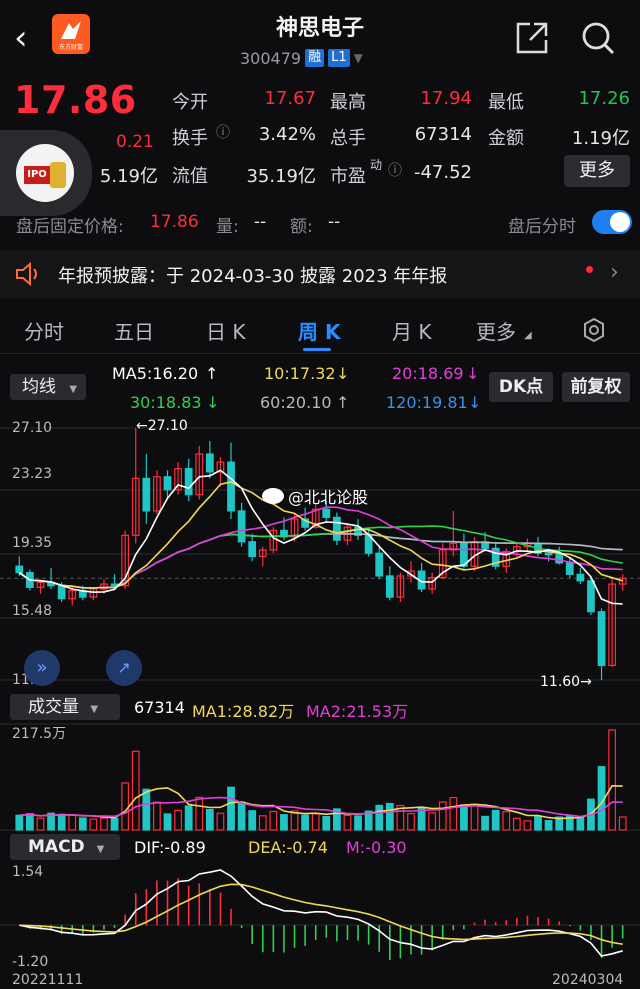  I want to click on volume-select: 成交量 ▼, so click(65, 707).